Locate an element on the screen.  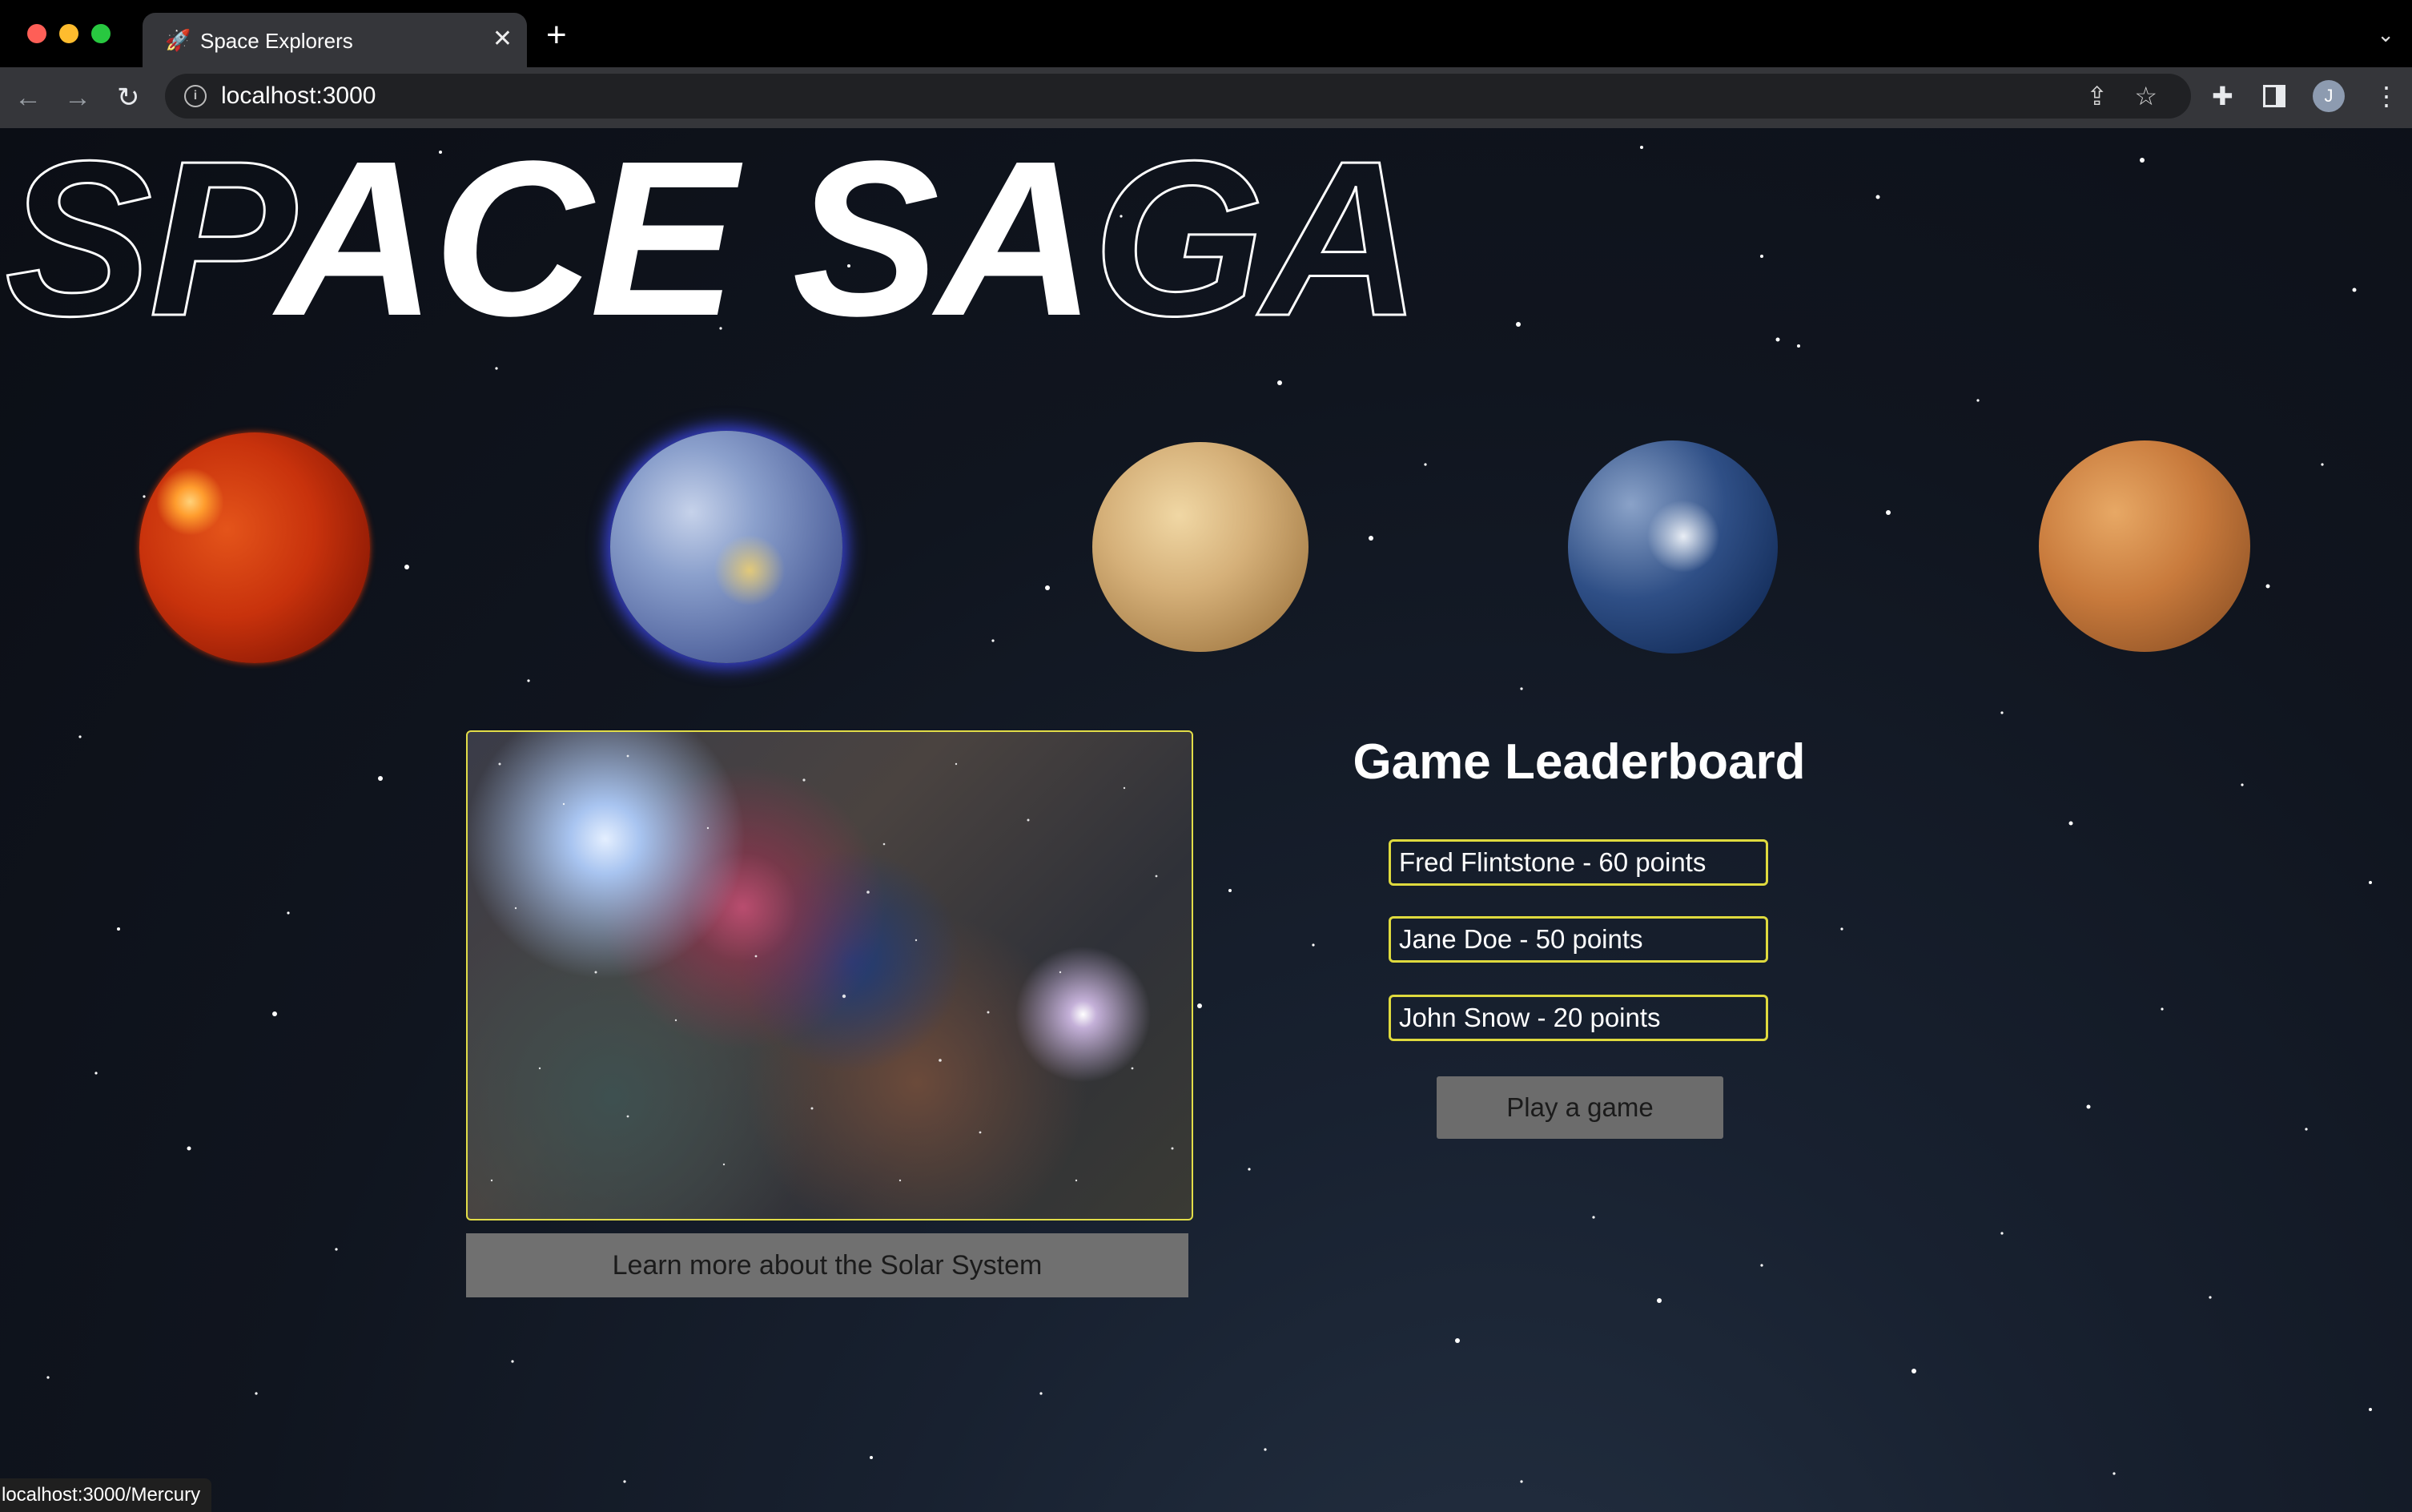
back-button: ← is located at coordinates (28, 98).